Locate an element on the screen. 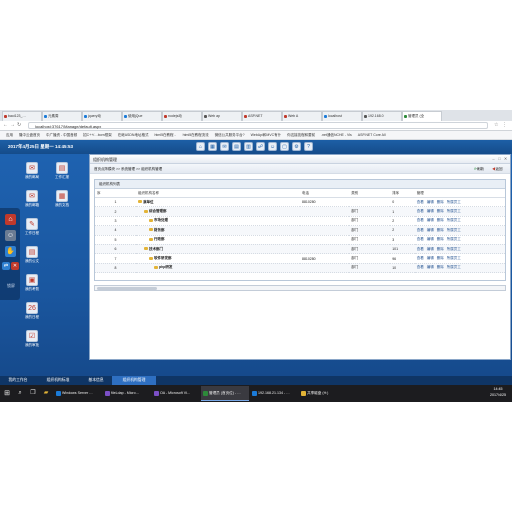 The width and height of the screenshot is (512, 512). exchange-icon: ⇄ is located at coordinates (6, 266).